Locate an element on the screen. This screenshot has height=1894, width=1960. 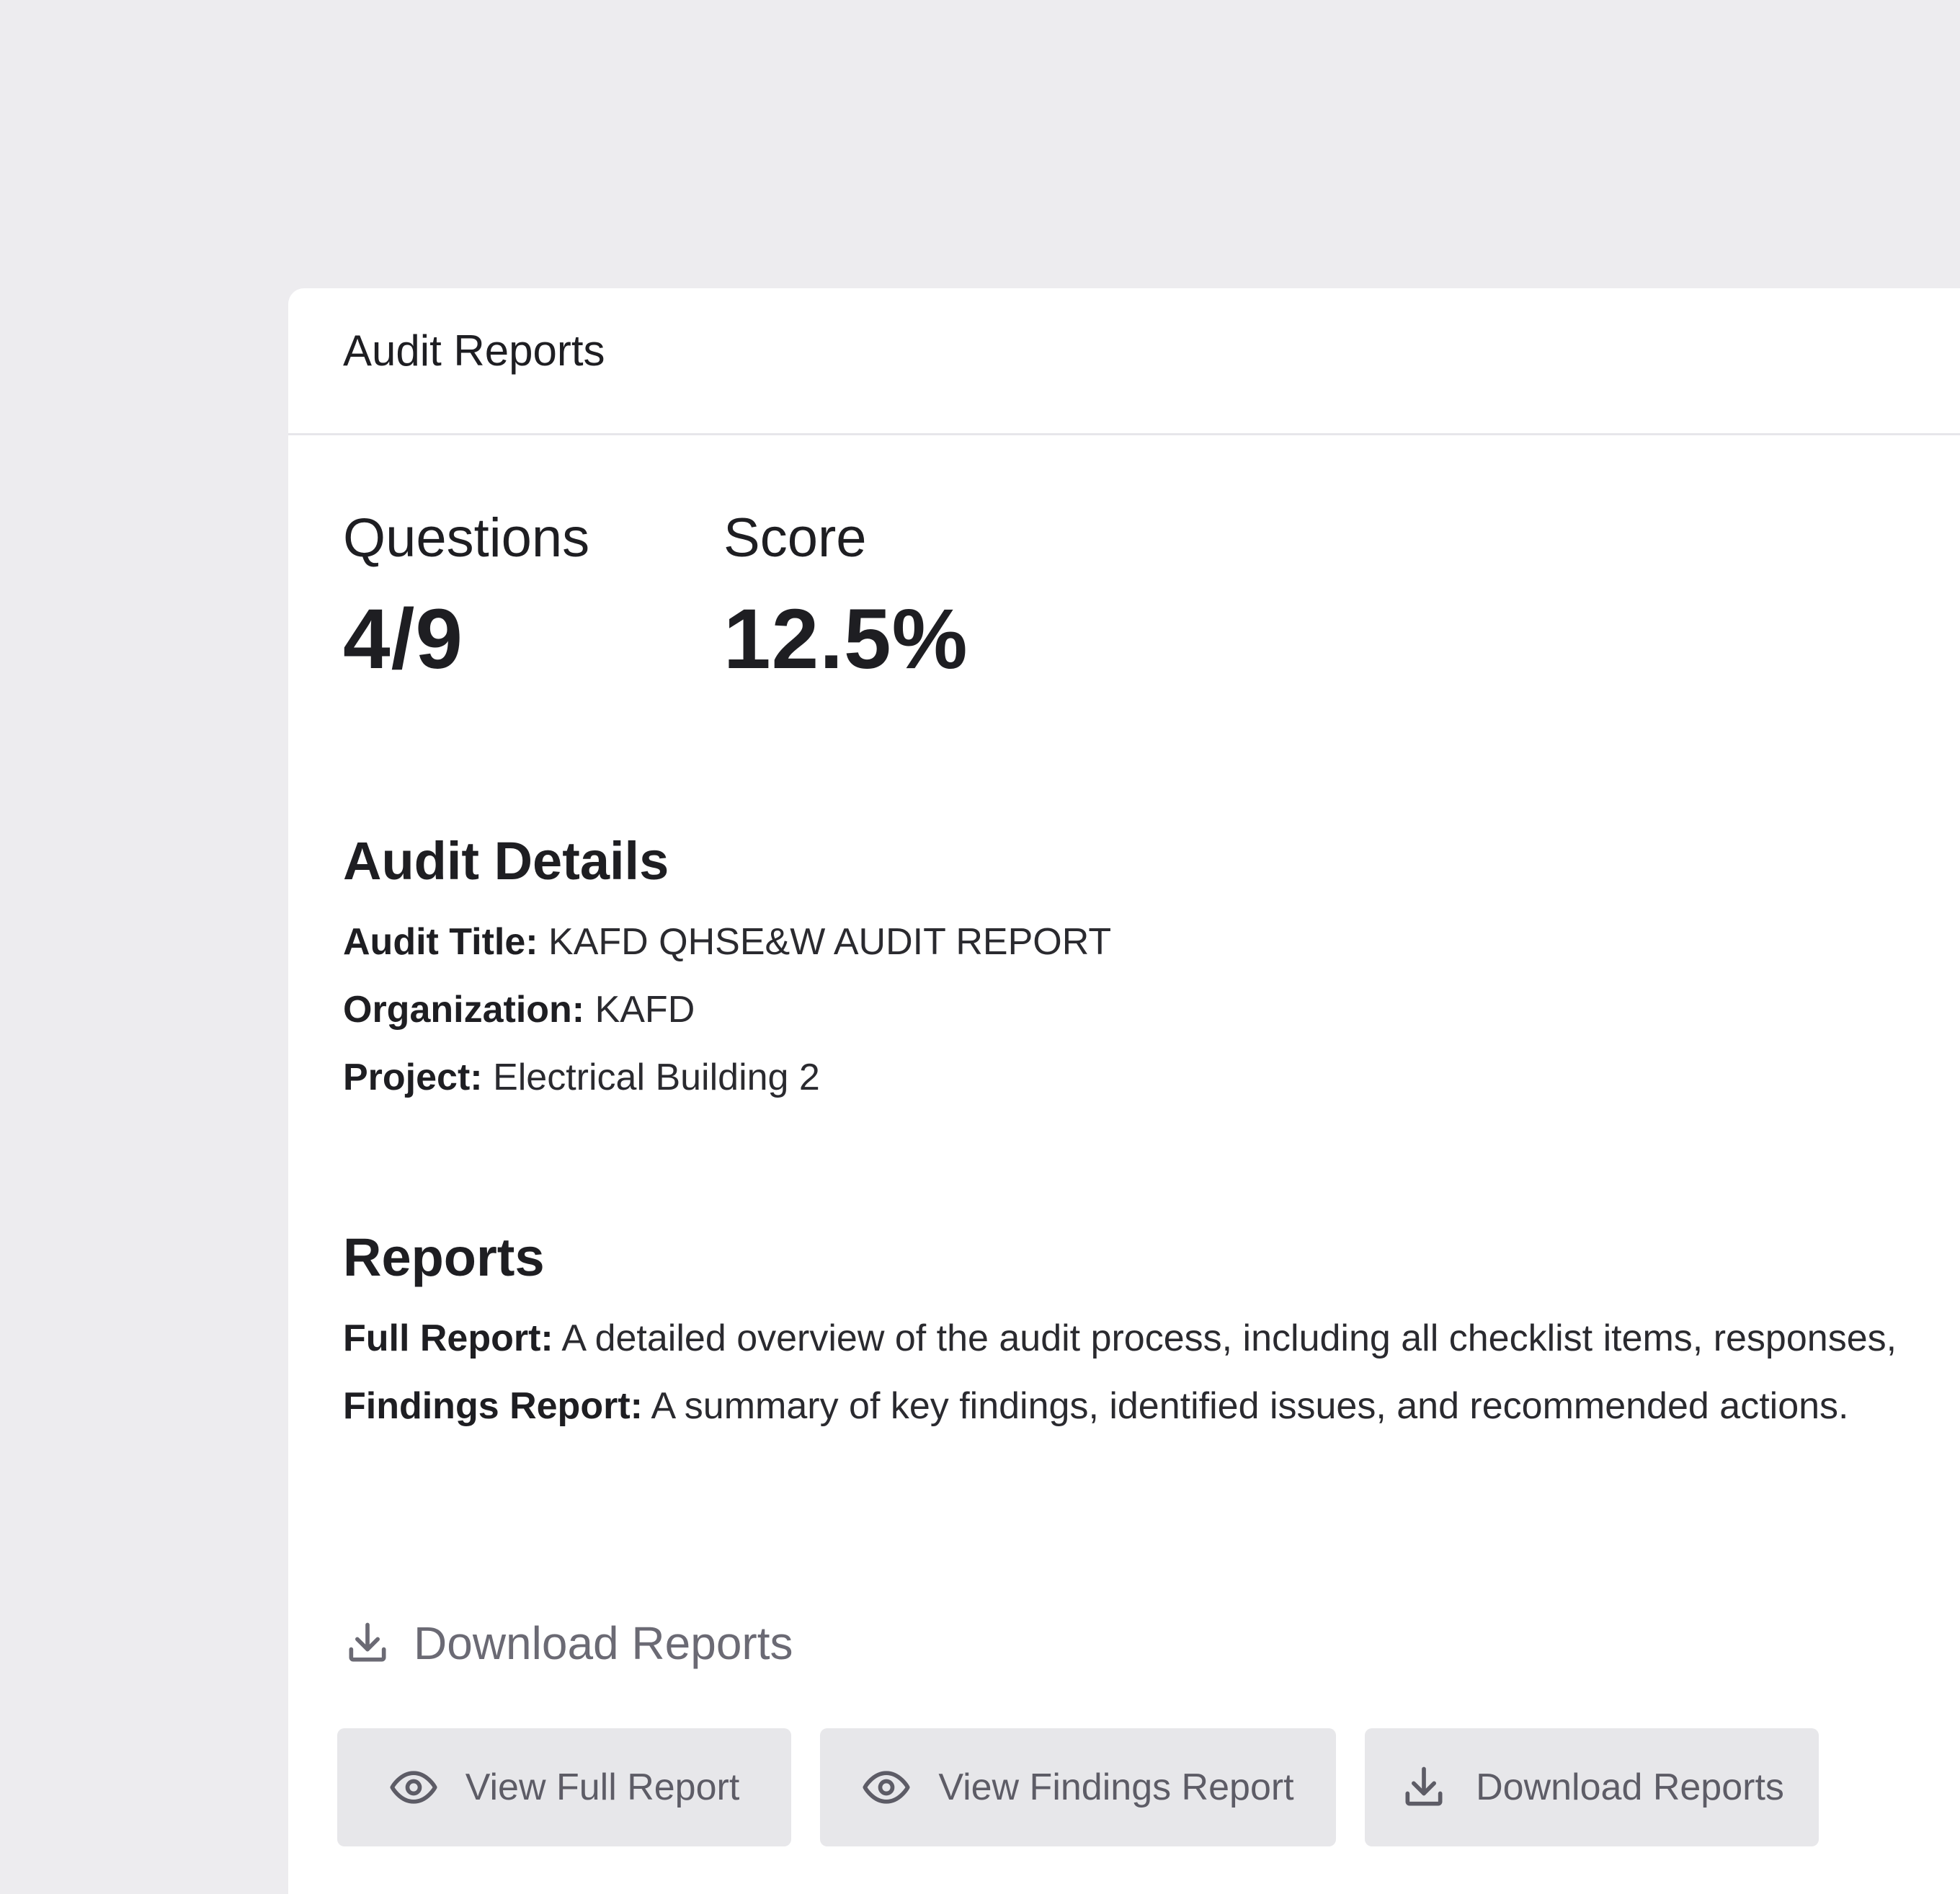
download-reports-button: Download Reports is located at coordinates (1592, 1787).